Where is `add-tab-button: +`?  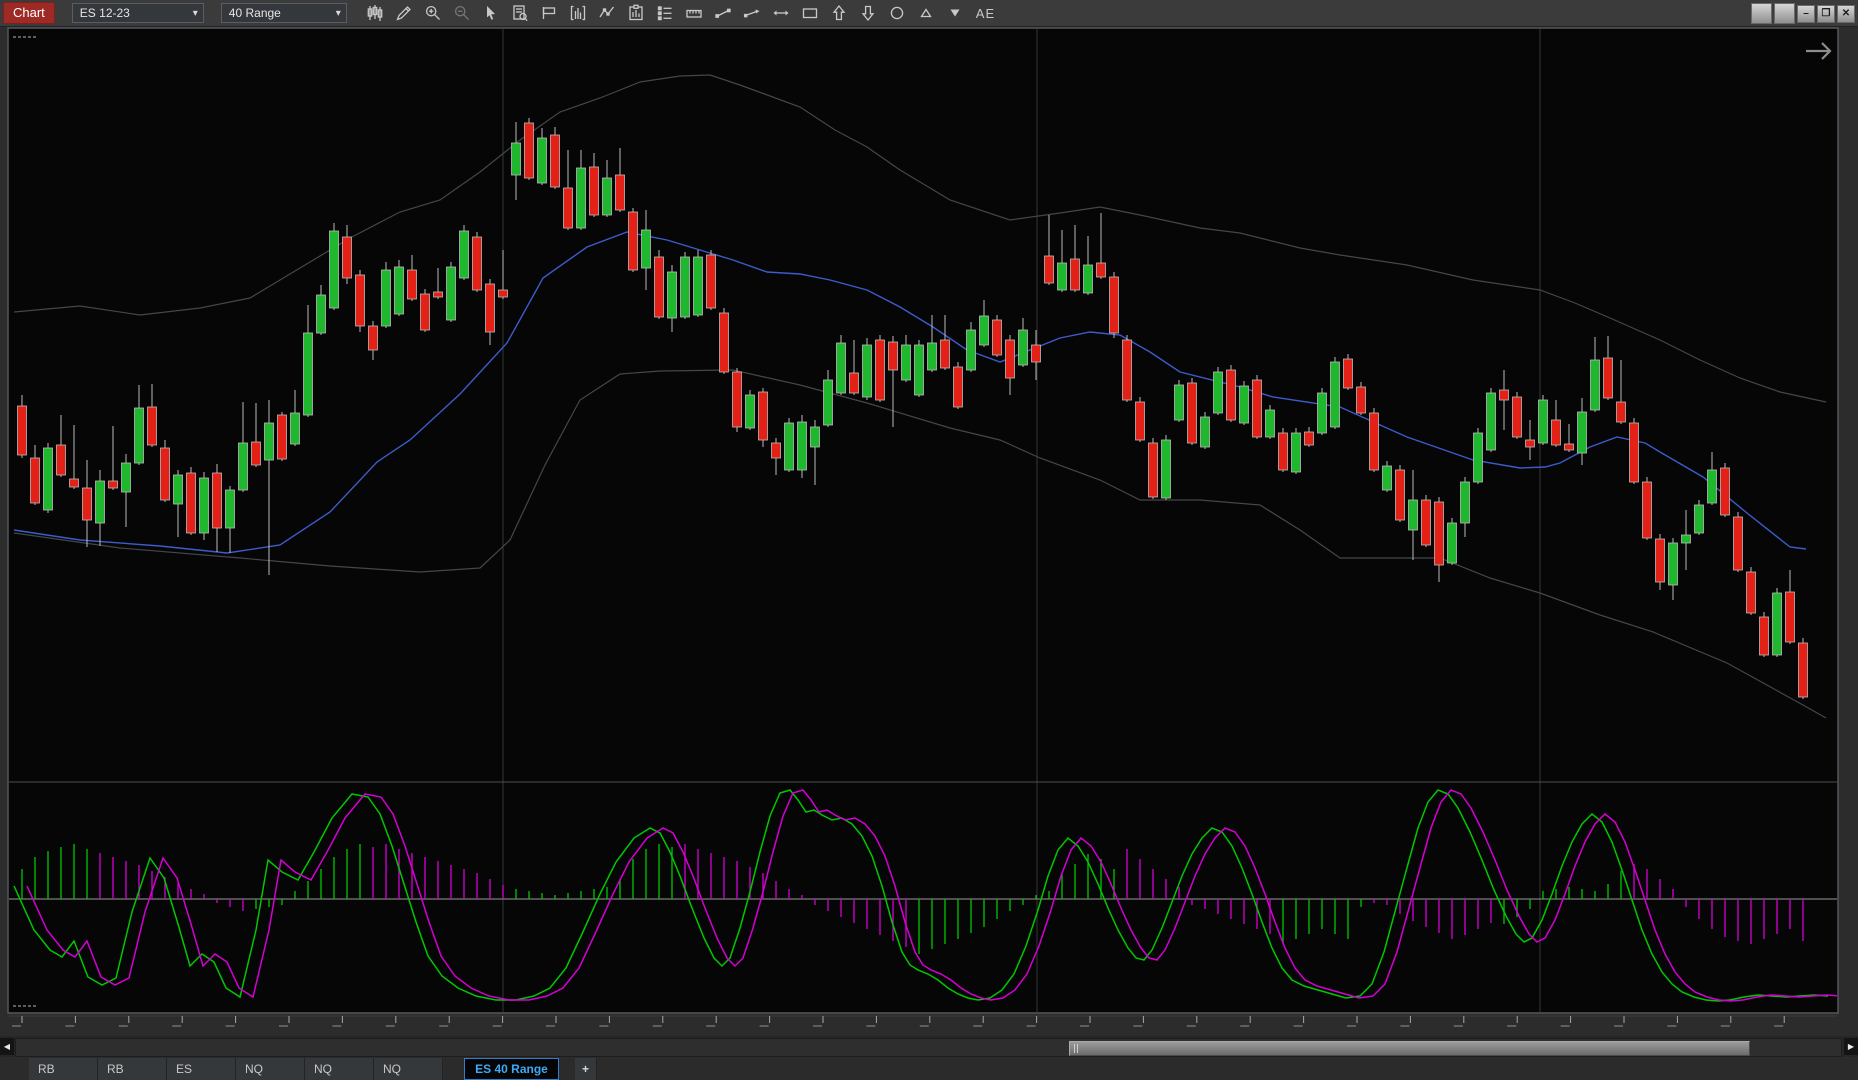
add-tab-button: + is located at coordinates (586, 1069).